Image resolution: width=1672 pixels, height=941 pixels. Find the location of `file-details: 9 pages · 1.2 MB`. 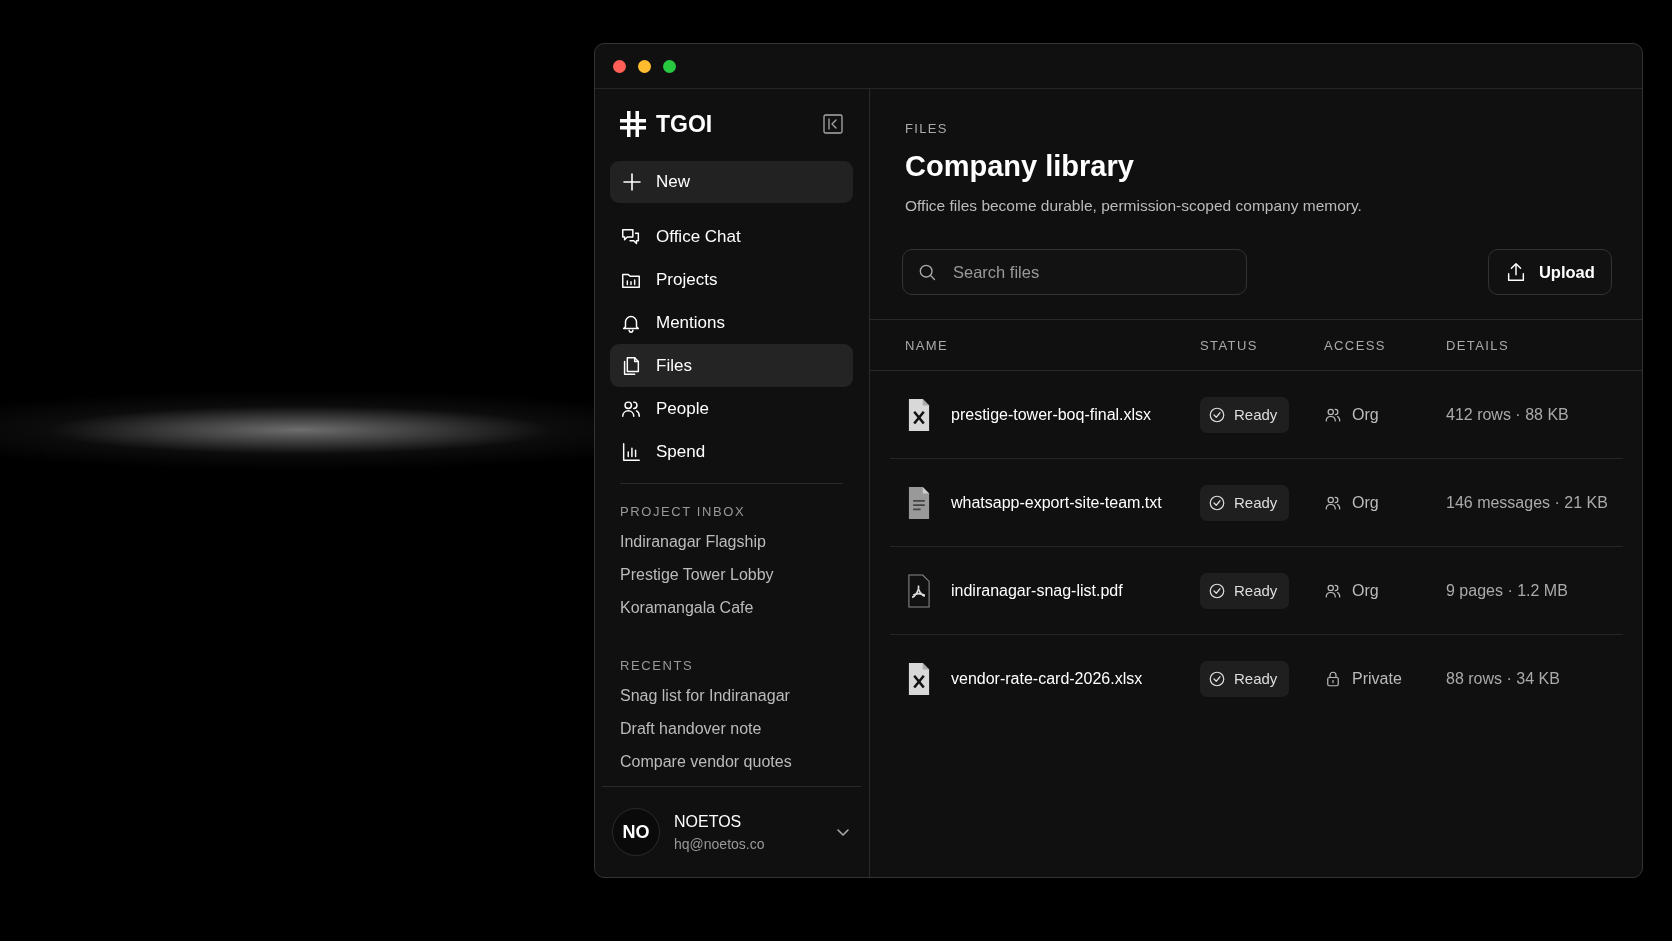

file-details: 9 pages · 1.2 MB is located at coordinates (1507, 590).